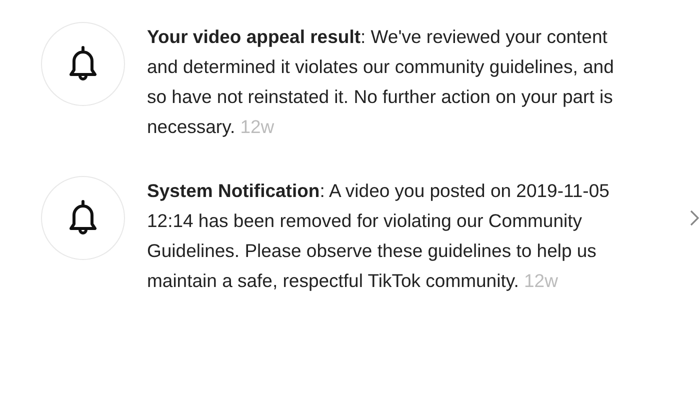 This screenshot has height=400, width=700. Describe the element at coordinates (695, 218) in the screenshot. I see `chevron-right-icon` at that location.